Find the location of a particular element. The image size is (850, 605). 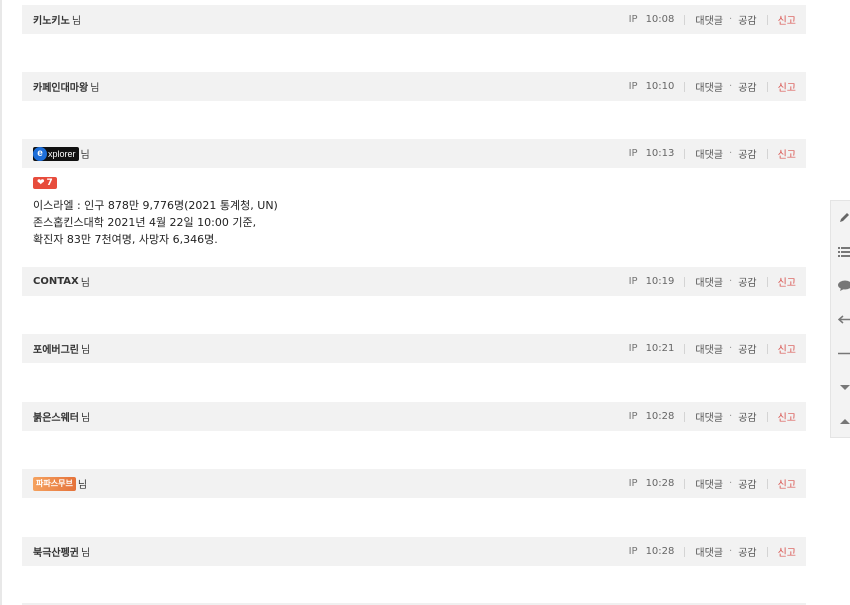

comment-meta: IP 10:10 대댓글 · 공감 신고 is located at coordinates (717, 86).